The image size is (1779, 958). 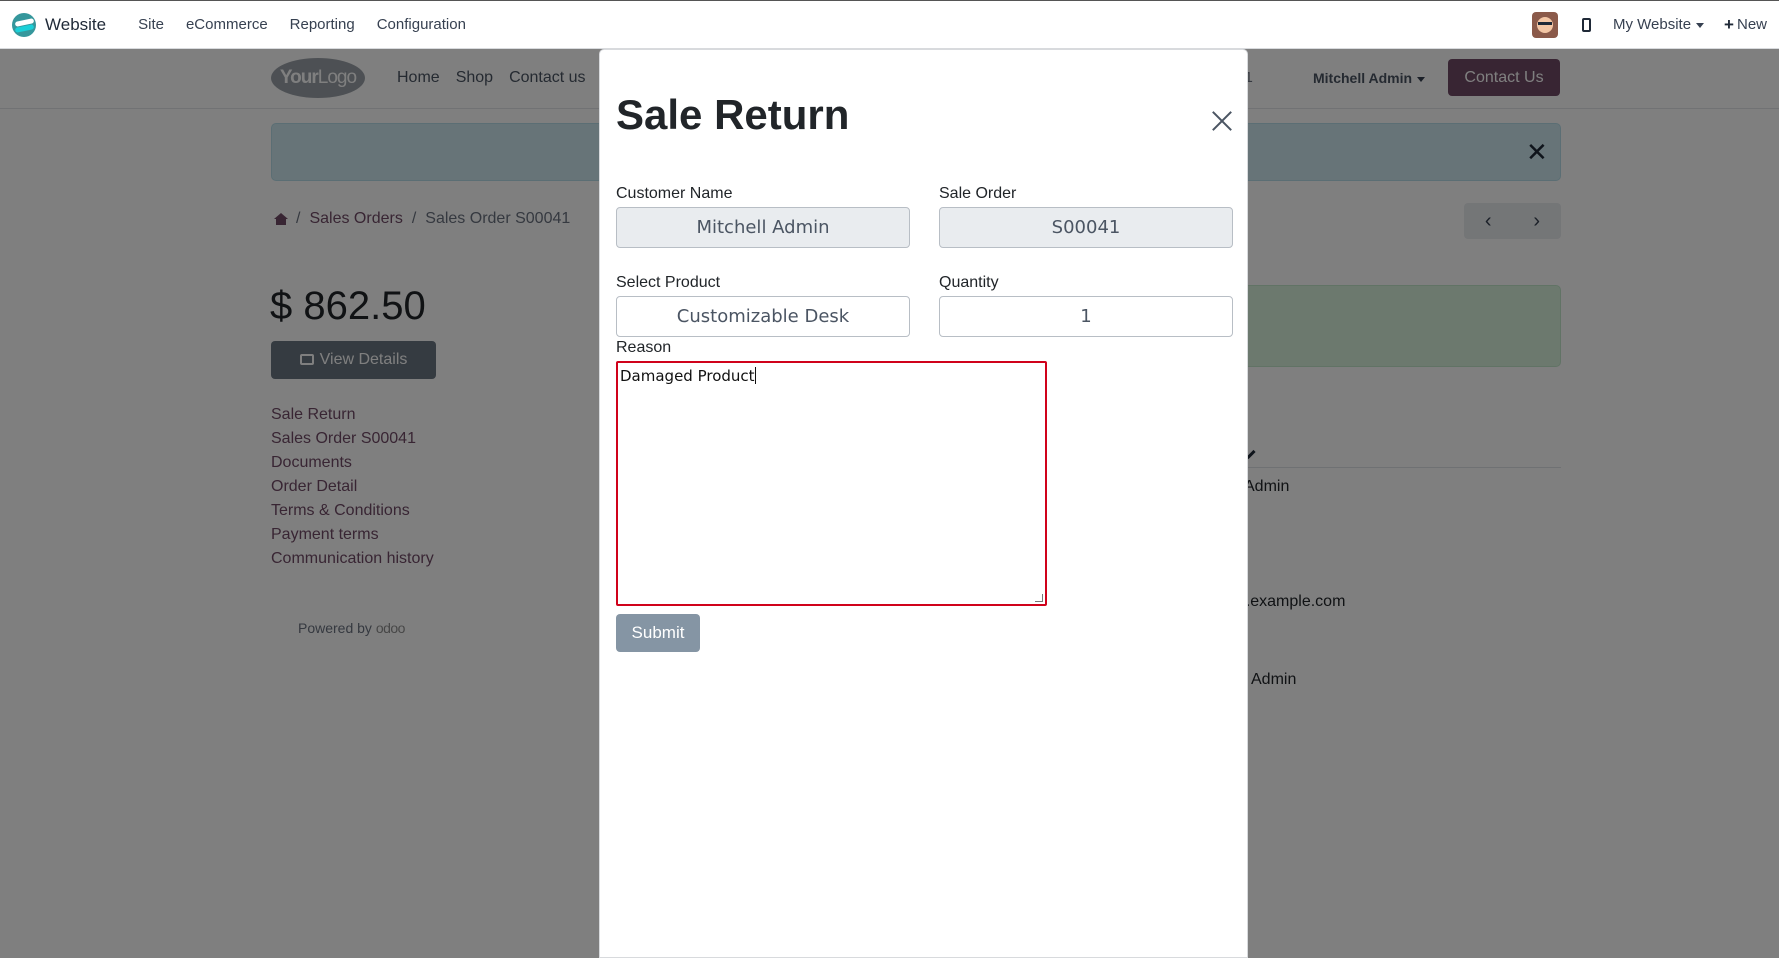 I want to click on mobile-preview-icon, so click(x=1586, y=24).